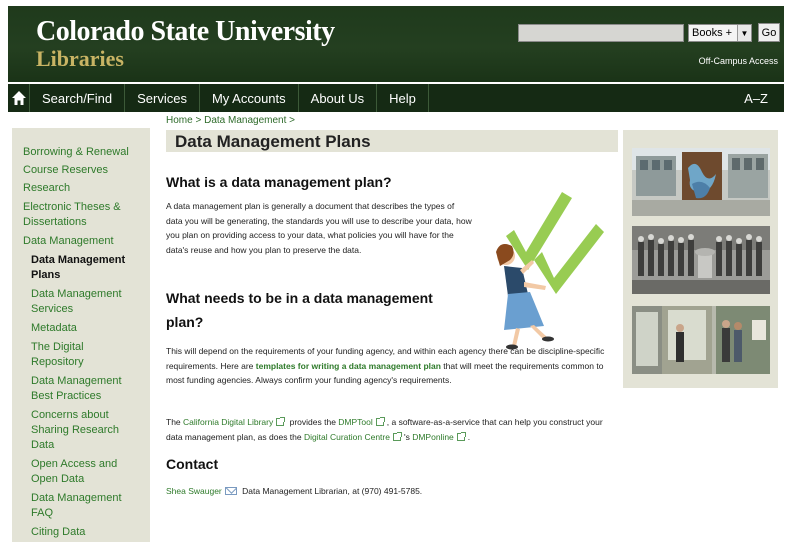  I want to click on nav-my-accounts: My Accounts, so click(249, 98).